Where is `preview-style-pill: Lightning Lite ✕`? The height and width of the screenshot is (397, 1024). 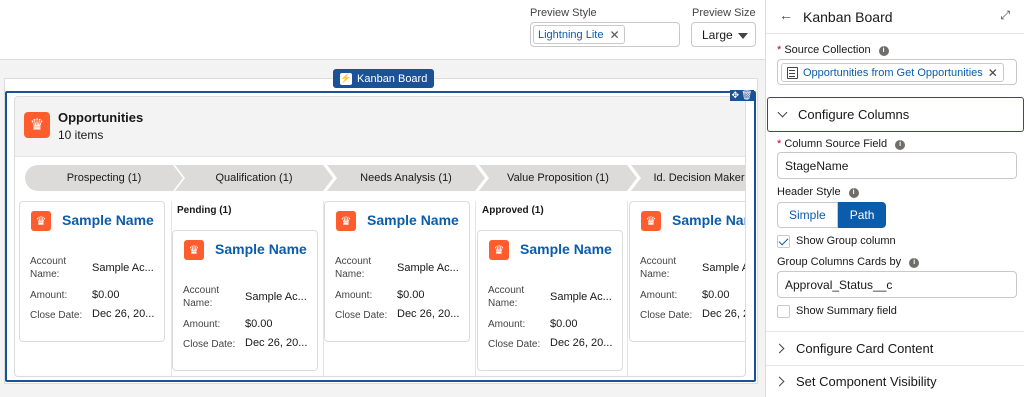
preview-style-pill: Lightning Lite ✕ is located at coordinates (579, 34).